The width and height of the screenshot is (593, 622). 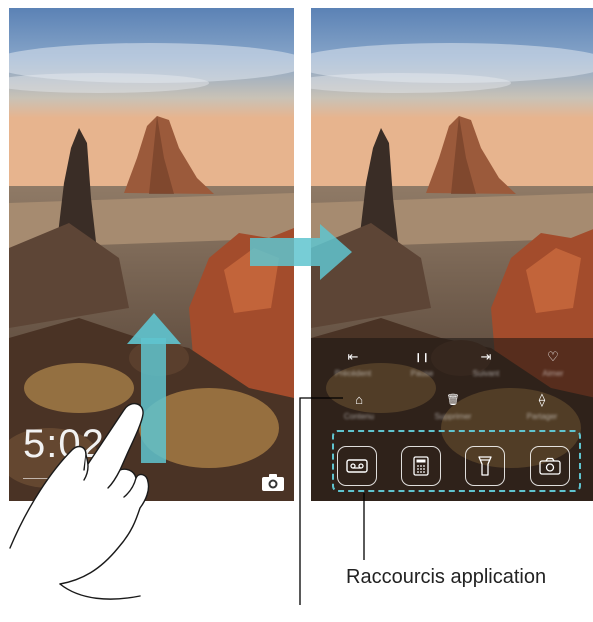 I want to click on previous-icon: ⇤, so click(x=353, y=356).